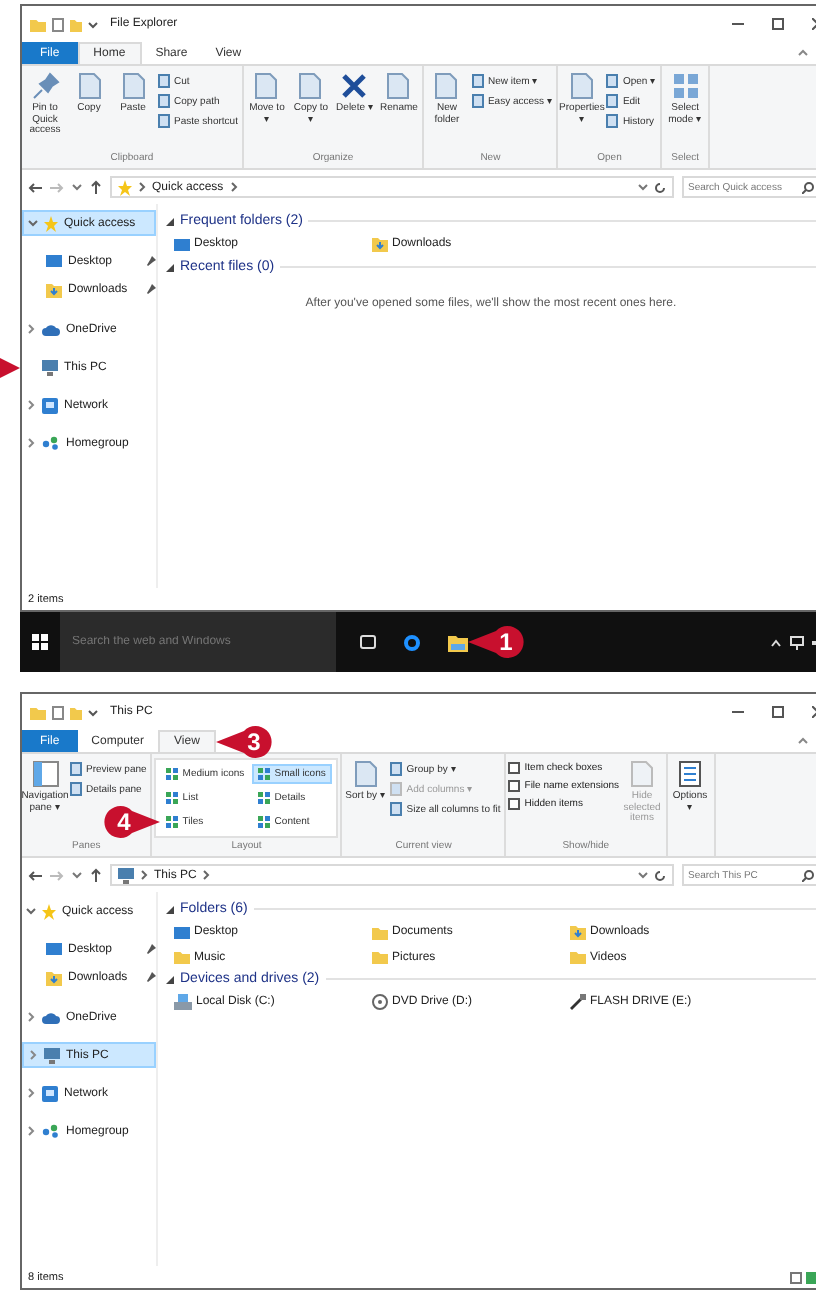 Image resolution: width=816 pixels, height=1290 pixels. What do you see at coordinates (243, 741) in the screenshot?
I see `callout-marker: 3` at bounding box center [243, 741].